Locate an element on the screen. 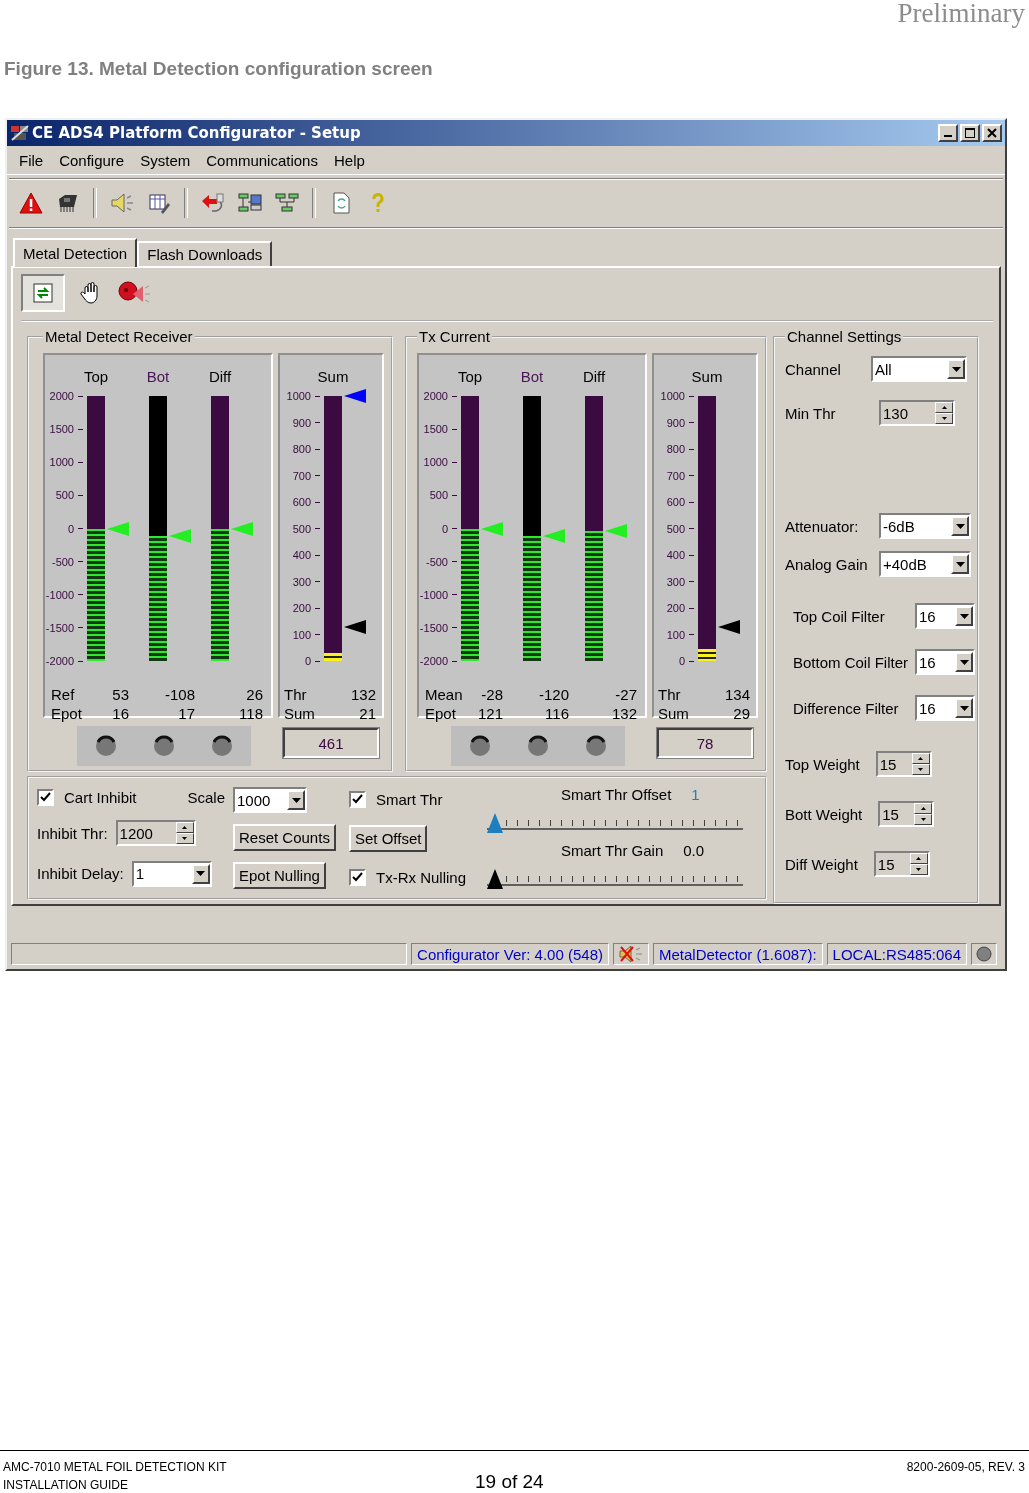 The width and height of the screenshot is (1029, 1493). scale-tick-label: -1500 is located at coordinates (64, 627).